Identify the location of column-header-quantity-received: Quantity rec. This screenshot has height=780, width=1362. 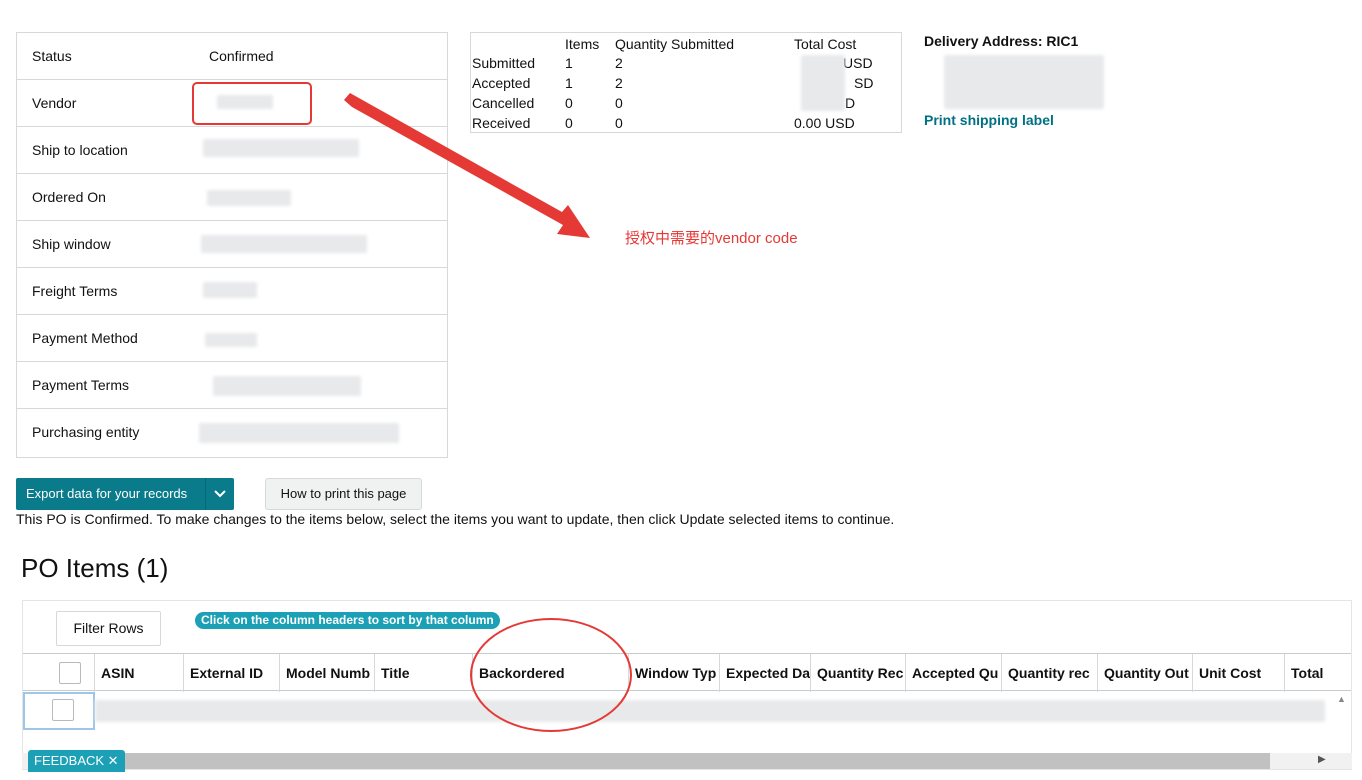
(1050, 673).